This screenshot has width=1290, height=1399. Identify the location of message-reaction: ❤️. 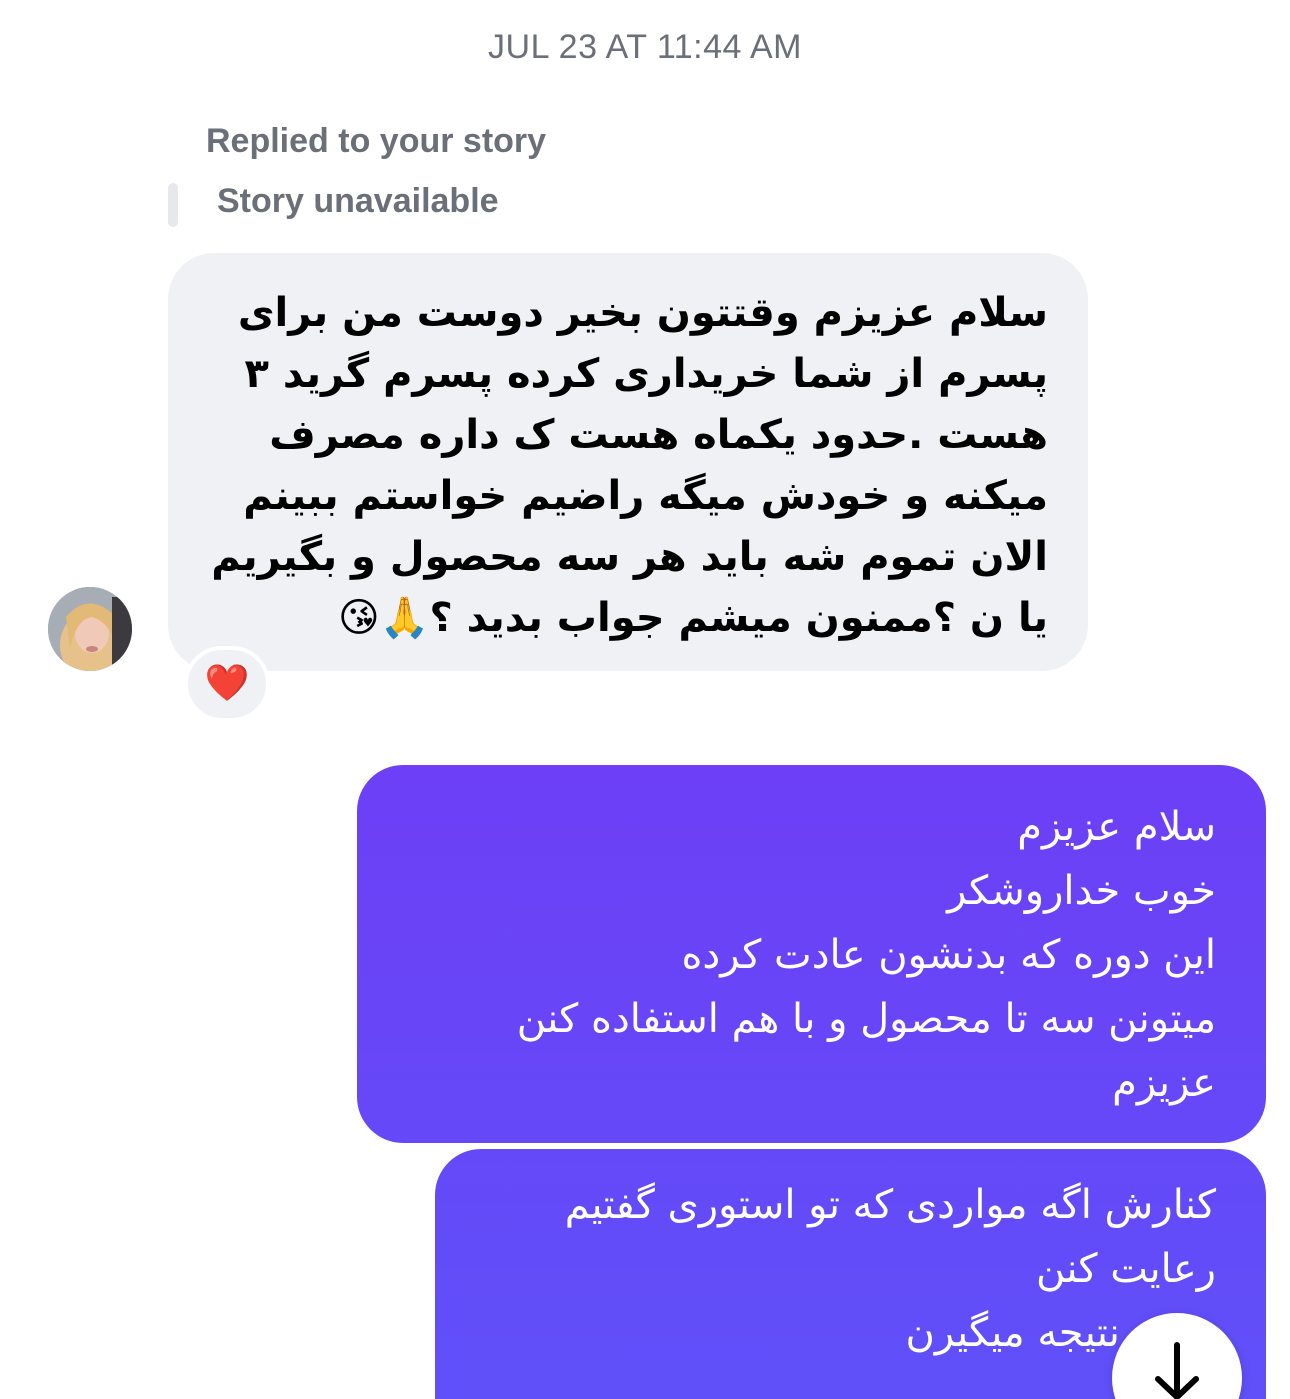
(227, 684).